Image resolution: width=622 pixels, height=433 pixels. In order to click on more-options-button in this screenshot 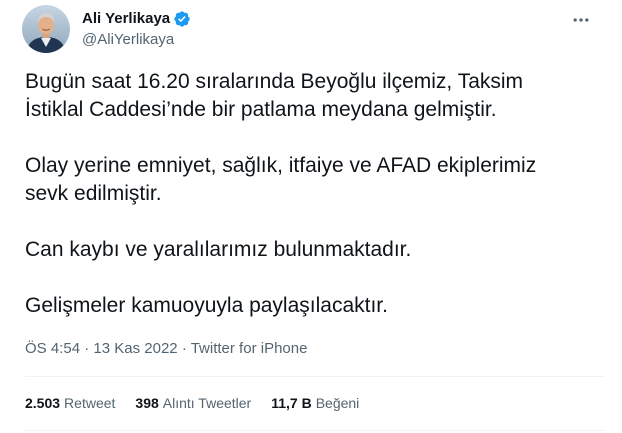, I will do `click(581, 20)`.